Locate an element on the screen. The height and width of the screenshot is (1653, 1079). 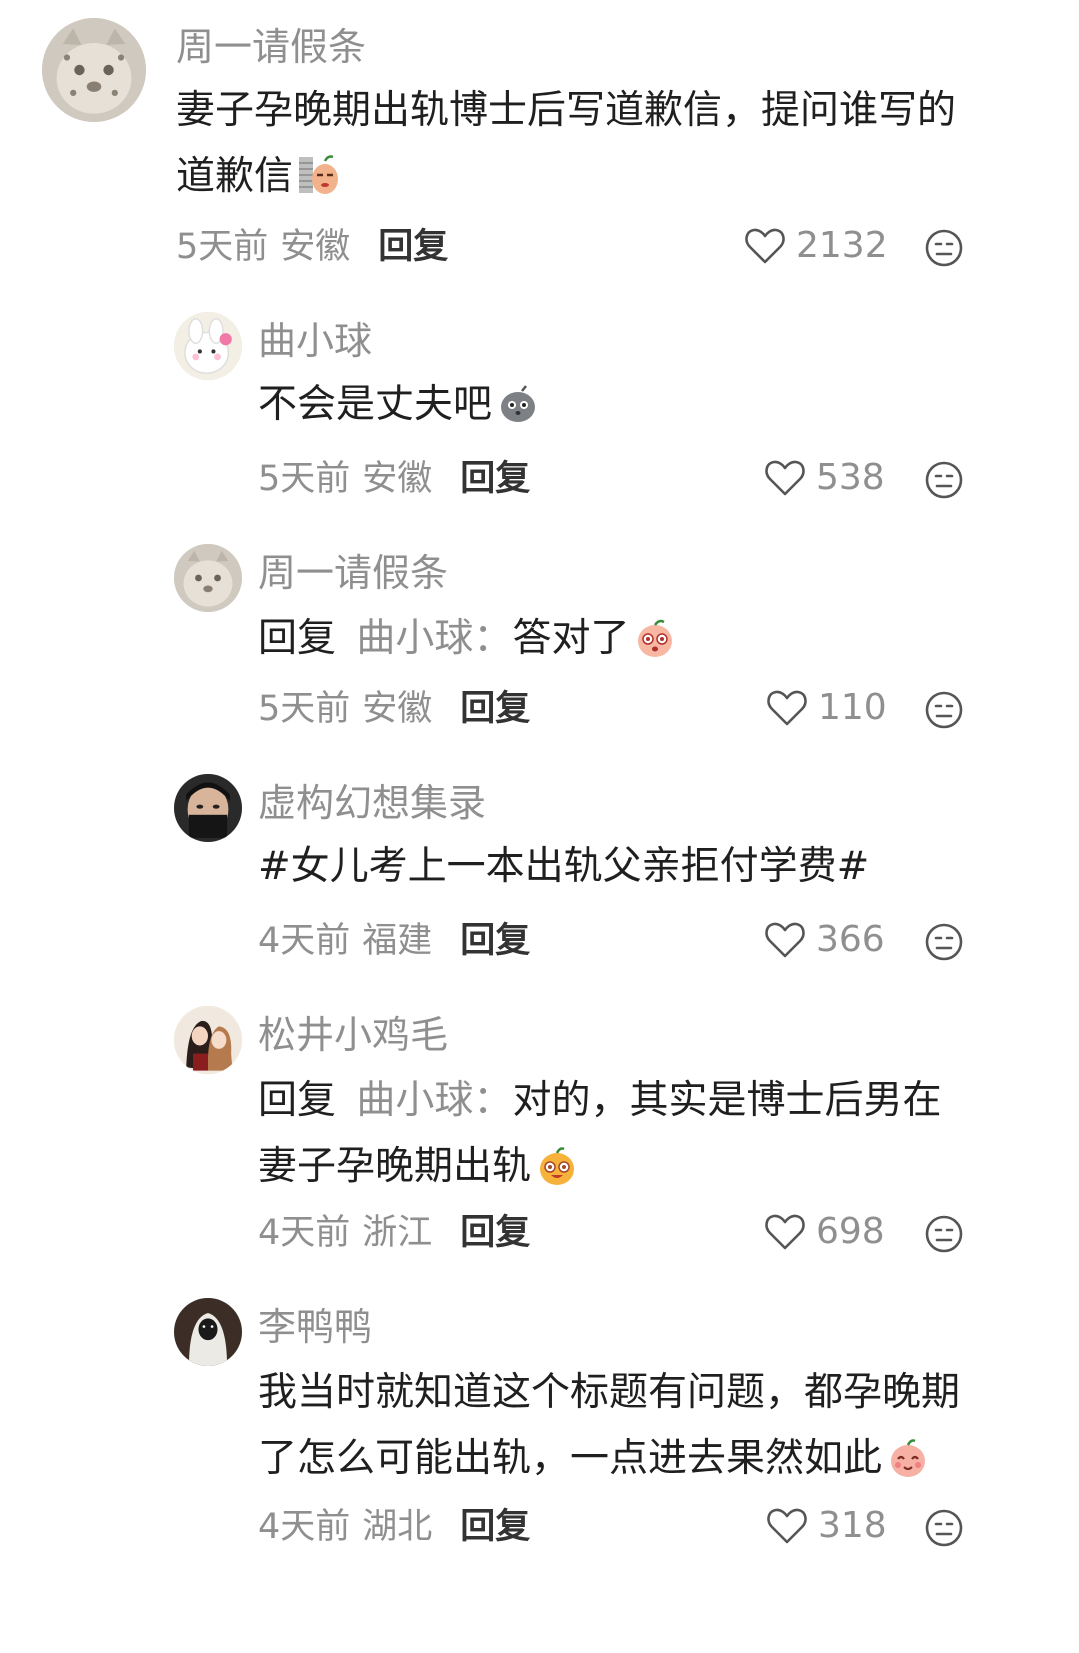
like-button: 698 is located at coordinates (824, 1232).